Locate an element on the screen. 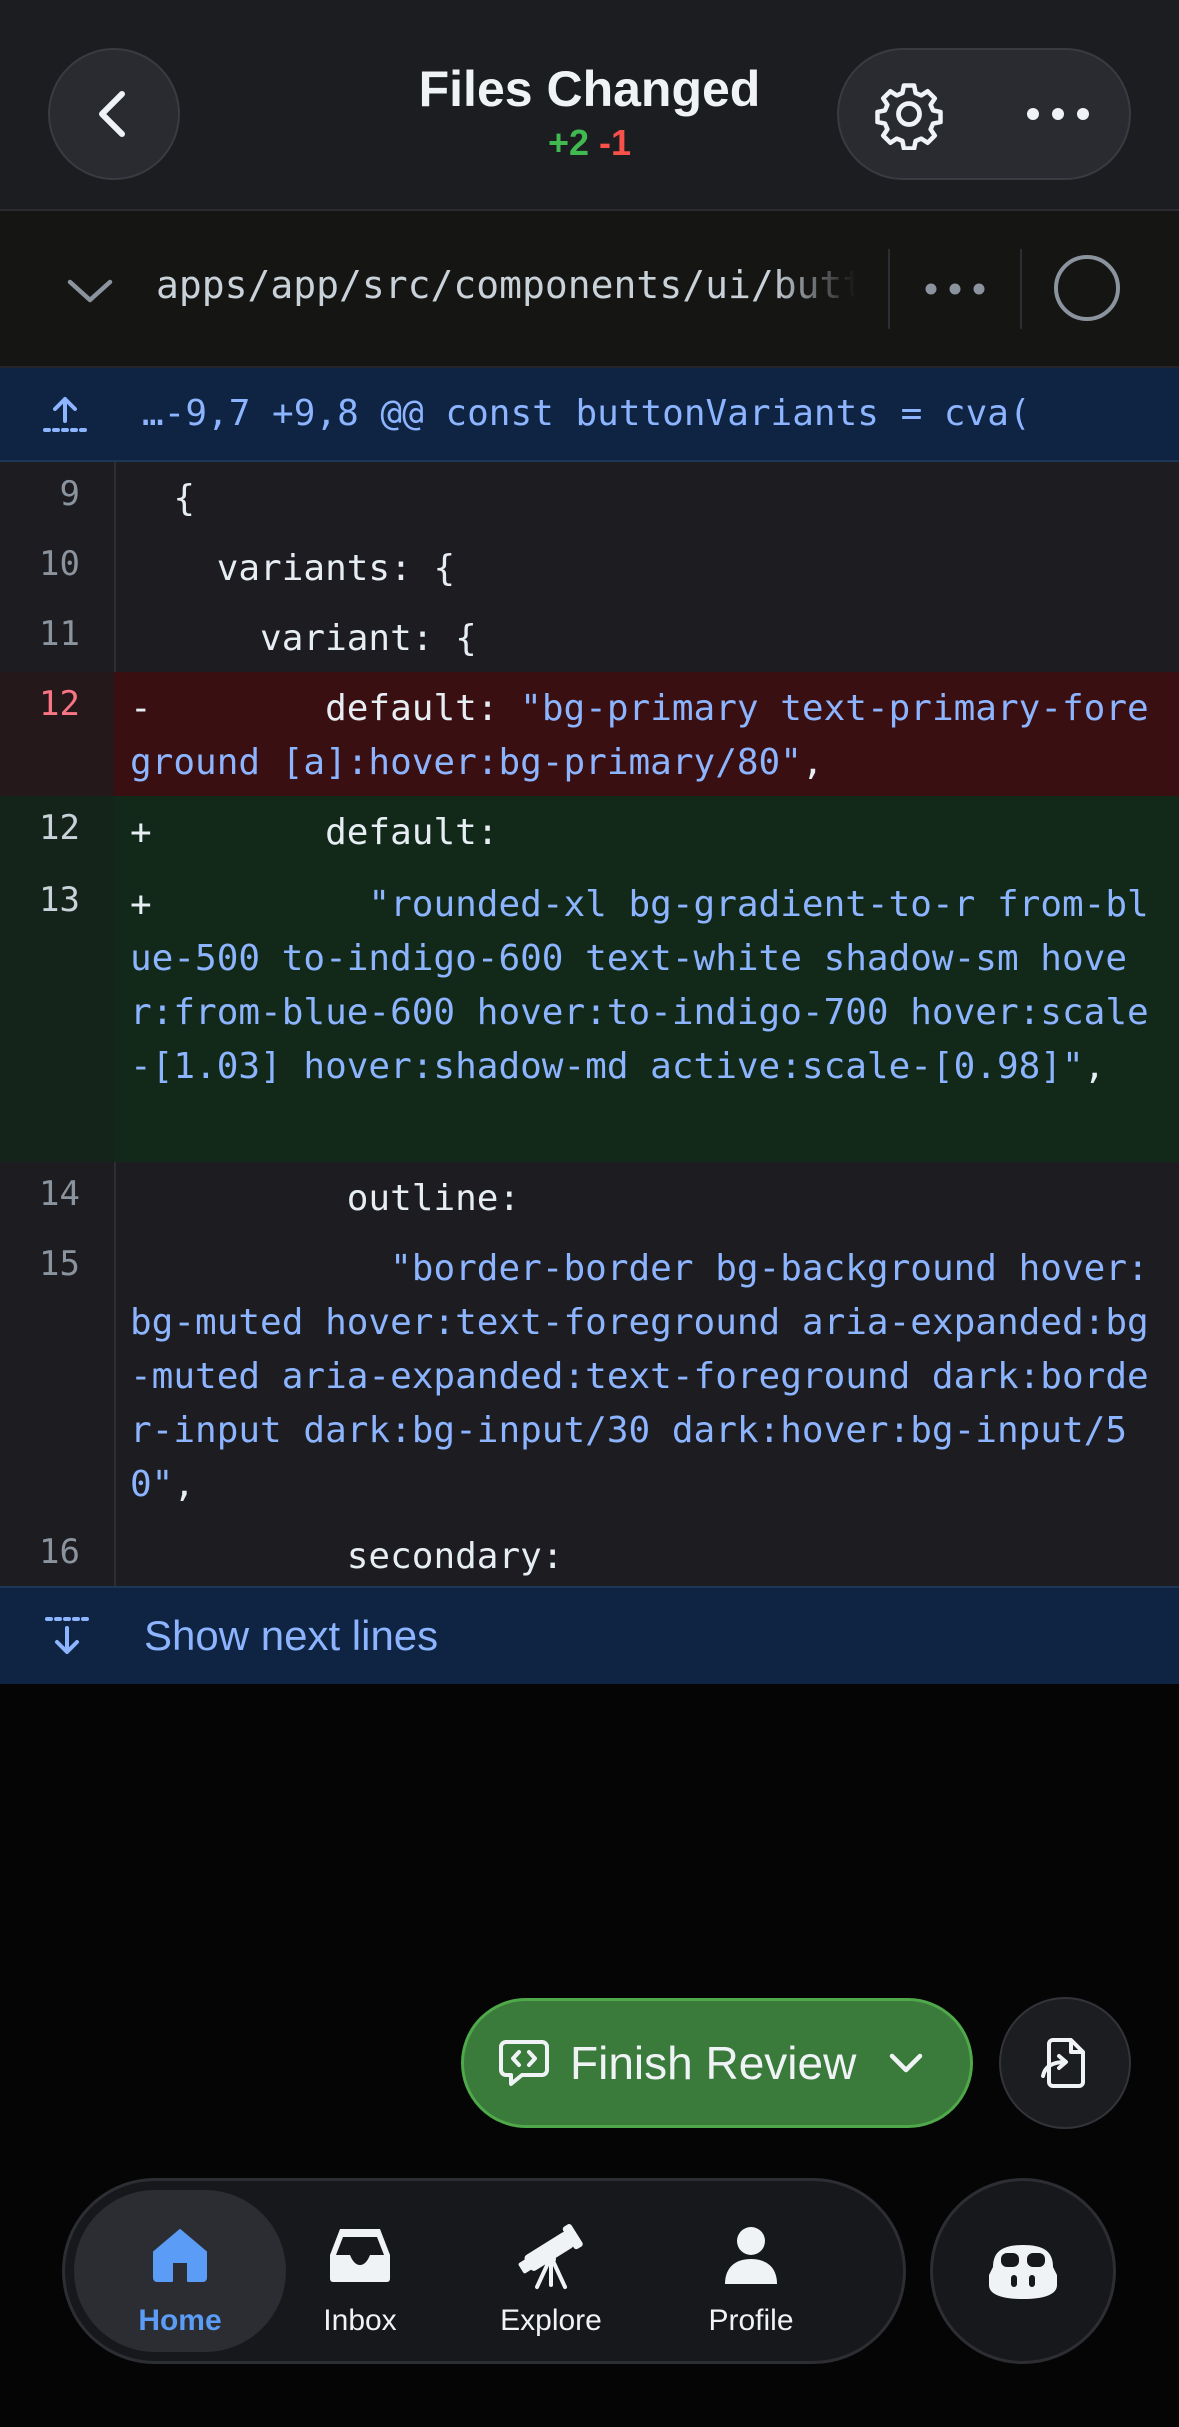  expand-up-icon is located at coordinates (65, 414).